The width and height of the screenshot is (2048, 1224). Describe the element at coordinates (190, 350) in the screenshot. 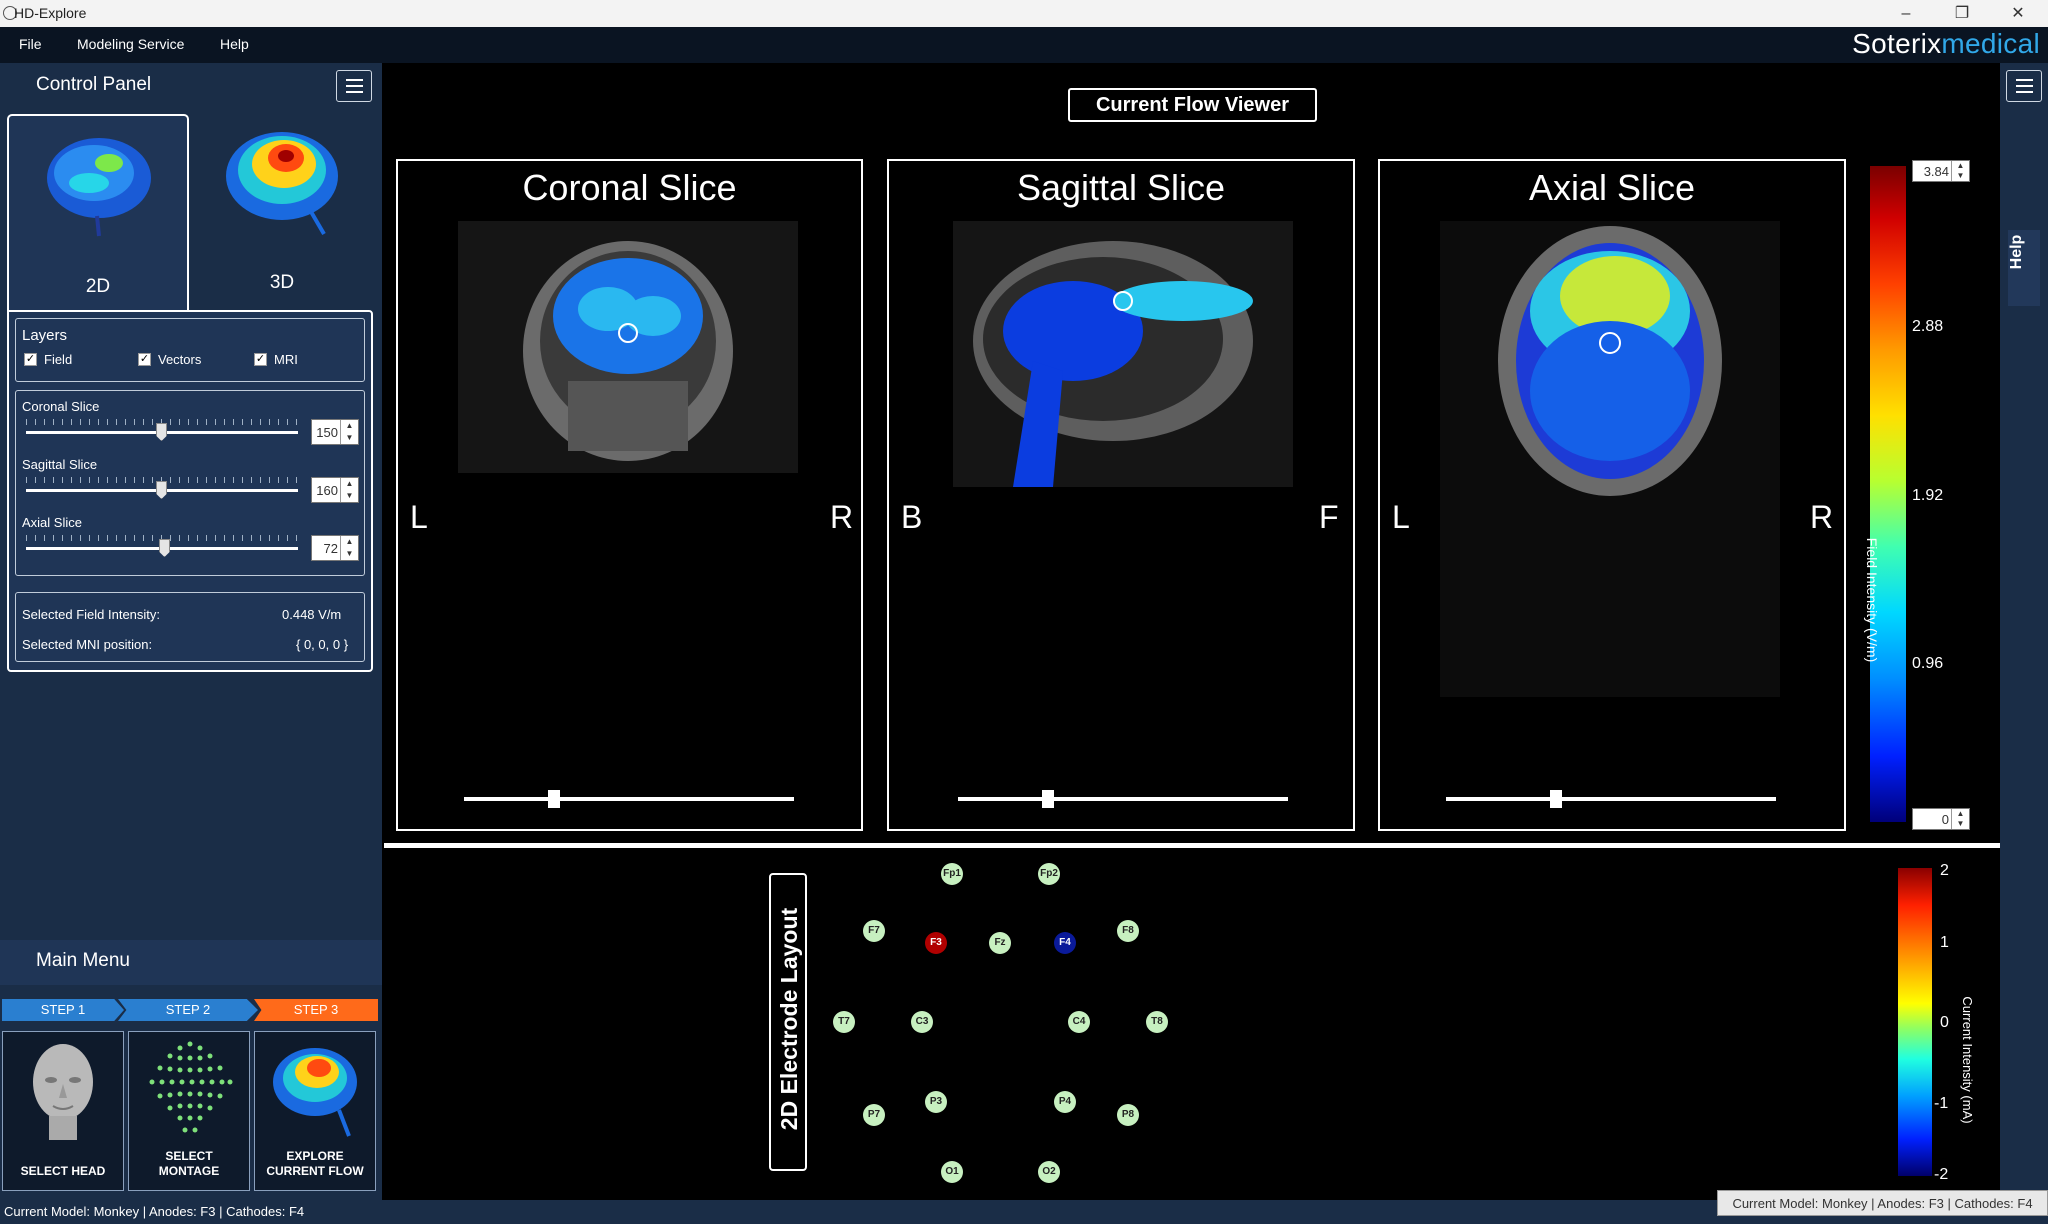

I see `layers-group: Layers ✓ Field ✓ Vectors ✓ MRI` at that location.